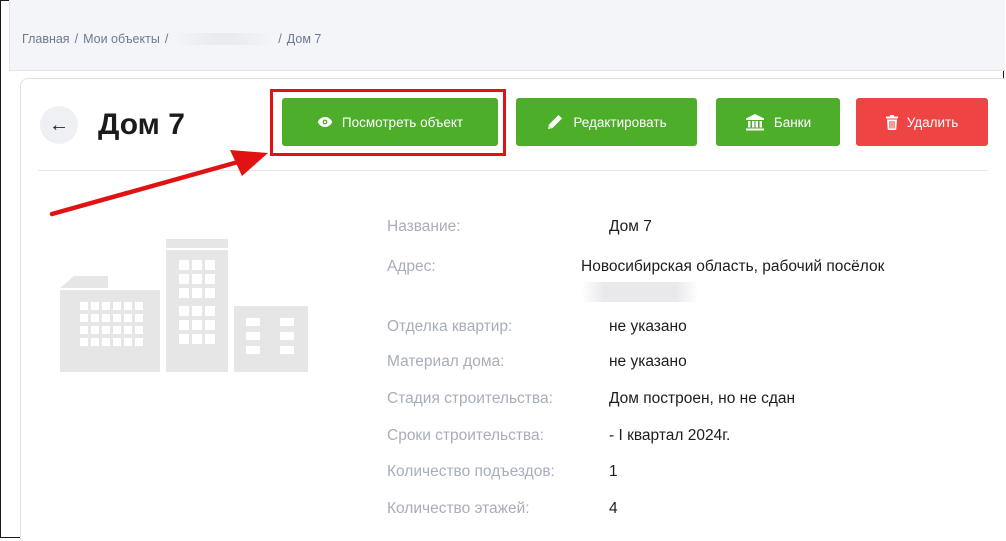 Image resolution: width=1006 pixels, height=541 pixels. I want to click on address-redacted, so click(640, 292).